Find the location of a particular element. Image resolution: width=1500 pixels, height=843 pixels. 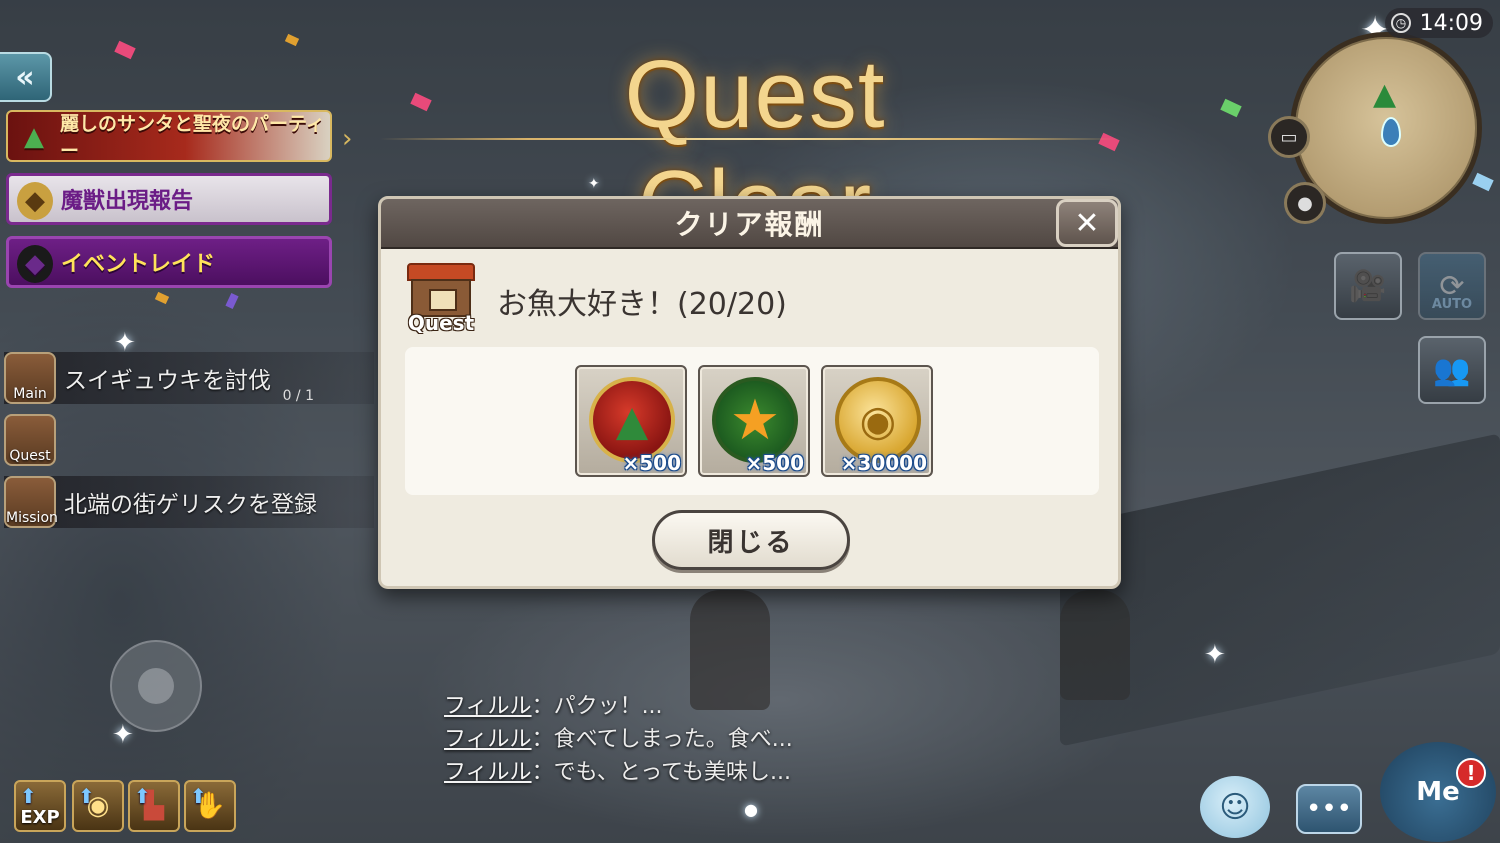

clock-time: 14:09 is located at coordinates (1451, 23).